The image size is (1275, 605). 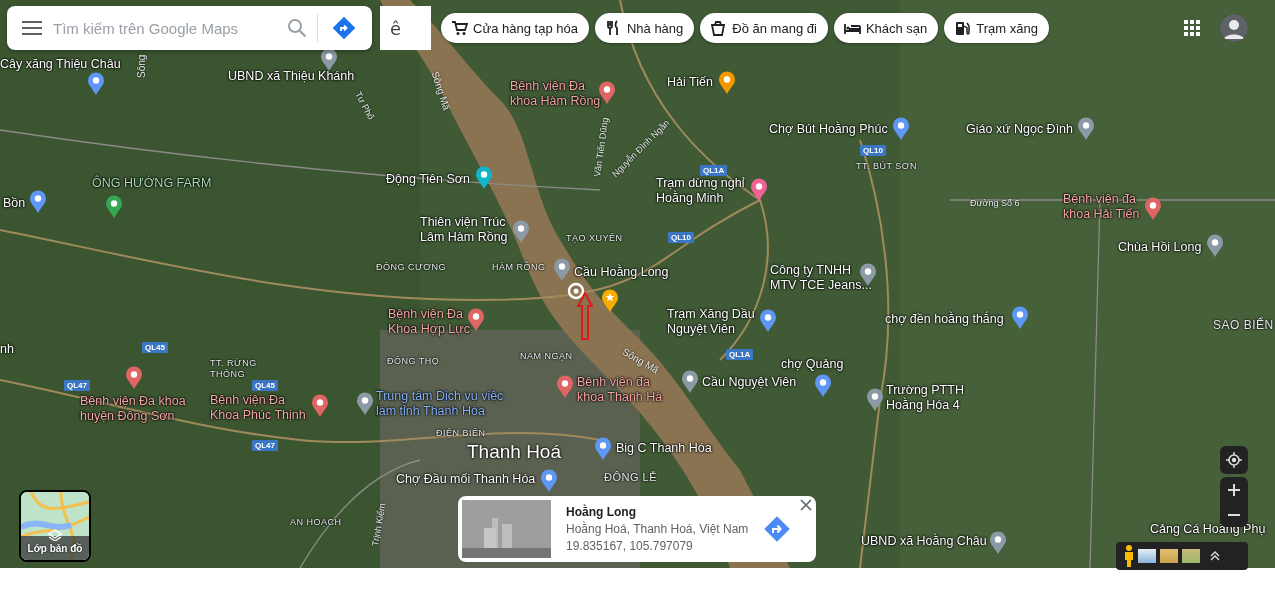 What do you see at coordinates (466, 479) in the screenshot?
I see `place-label: Chợ Đầu mối Thanh Hóa` at bounding box center [466, 479].